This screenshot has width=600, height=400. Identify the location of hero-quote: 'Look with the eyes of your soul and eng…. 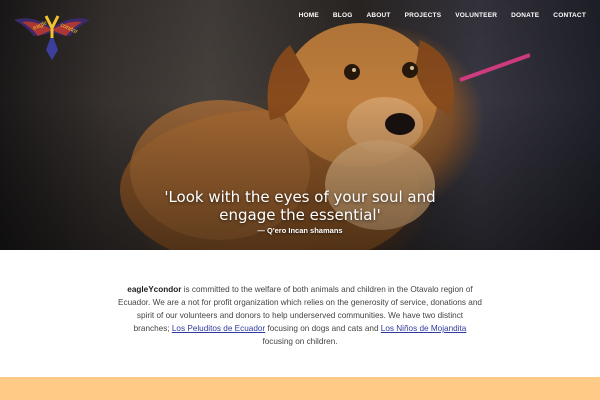
(300, 206).